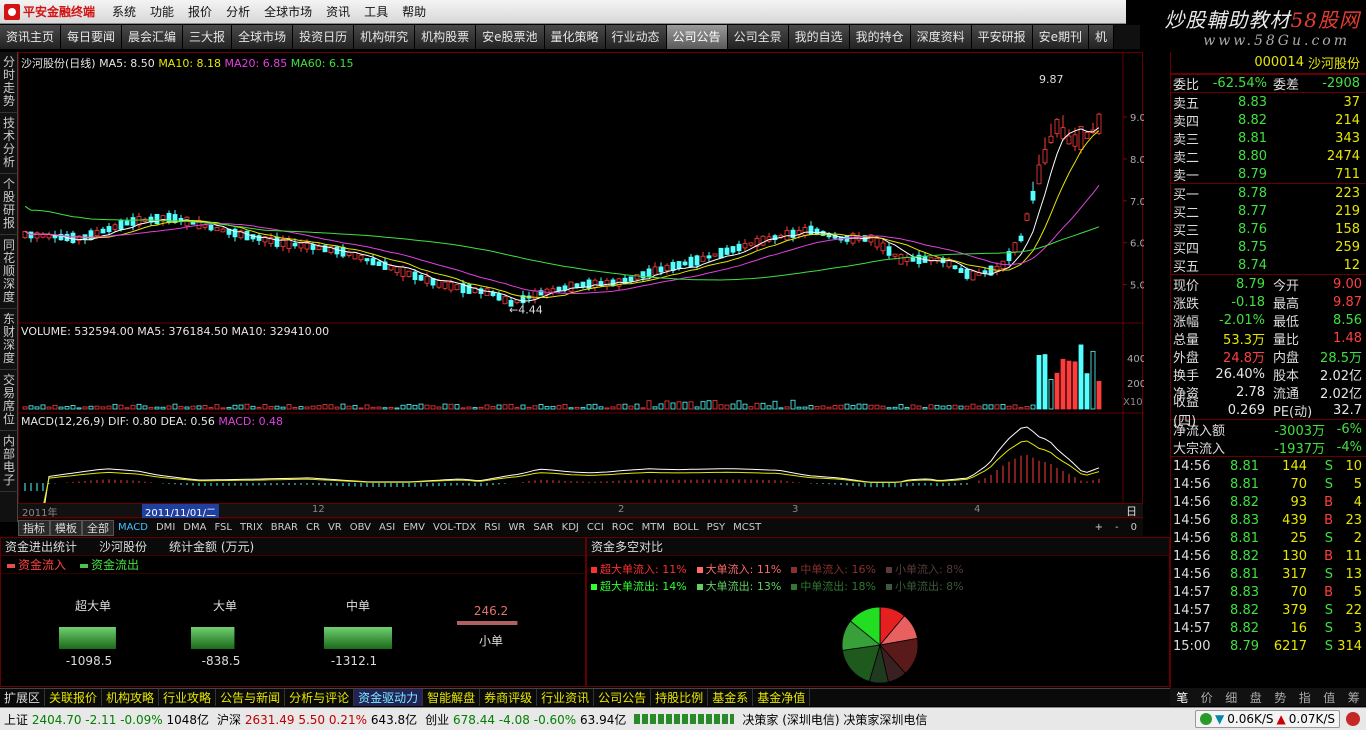 Image resolution: width=1366 pixels, height=730 pixels. I want to click on index-sh: 上证 2404.70 -2.11 -0.09% 1048亿, so click(106, 719).